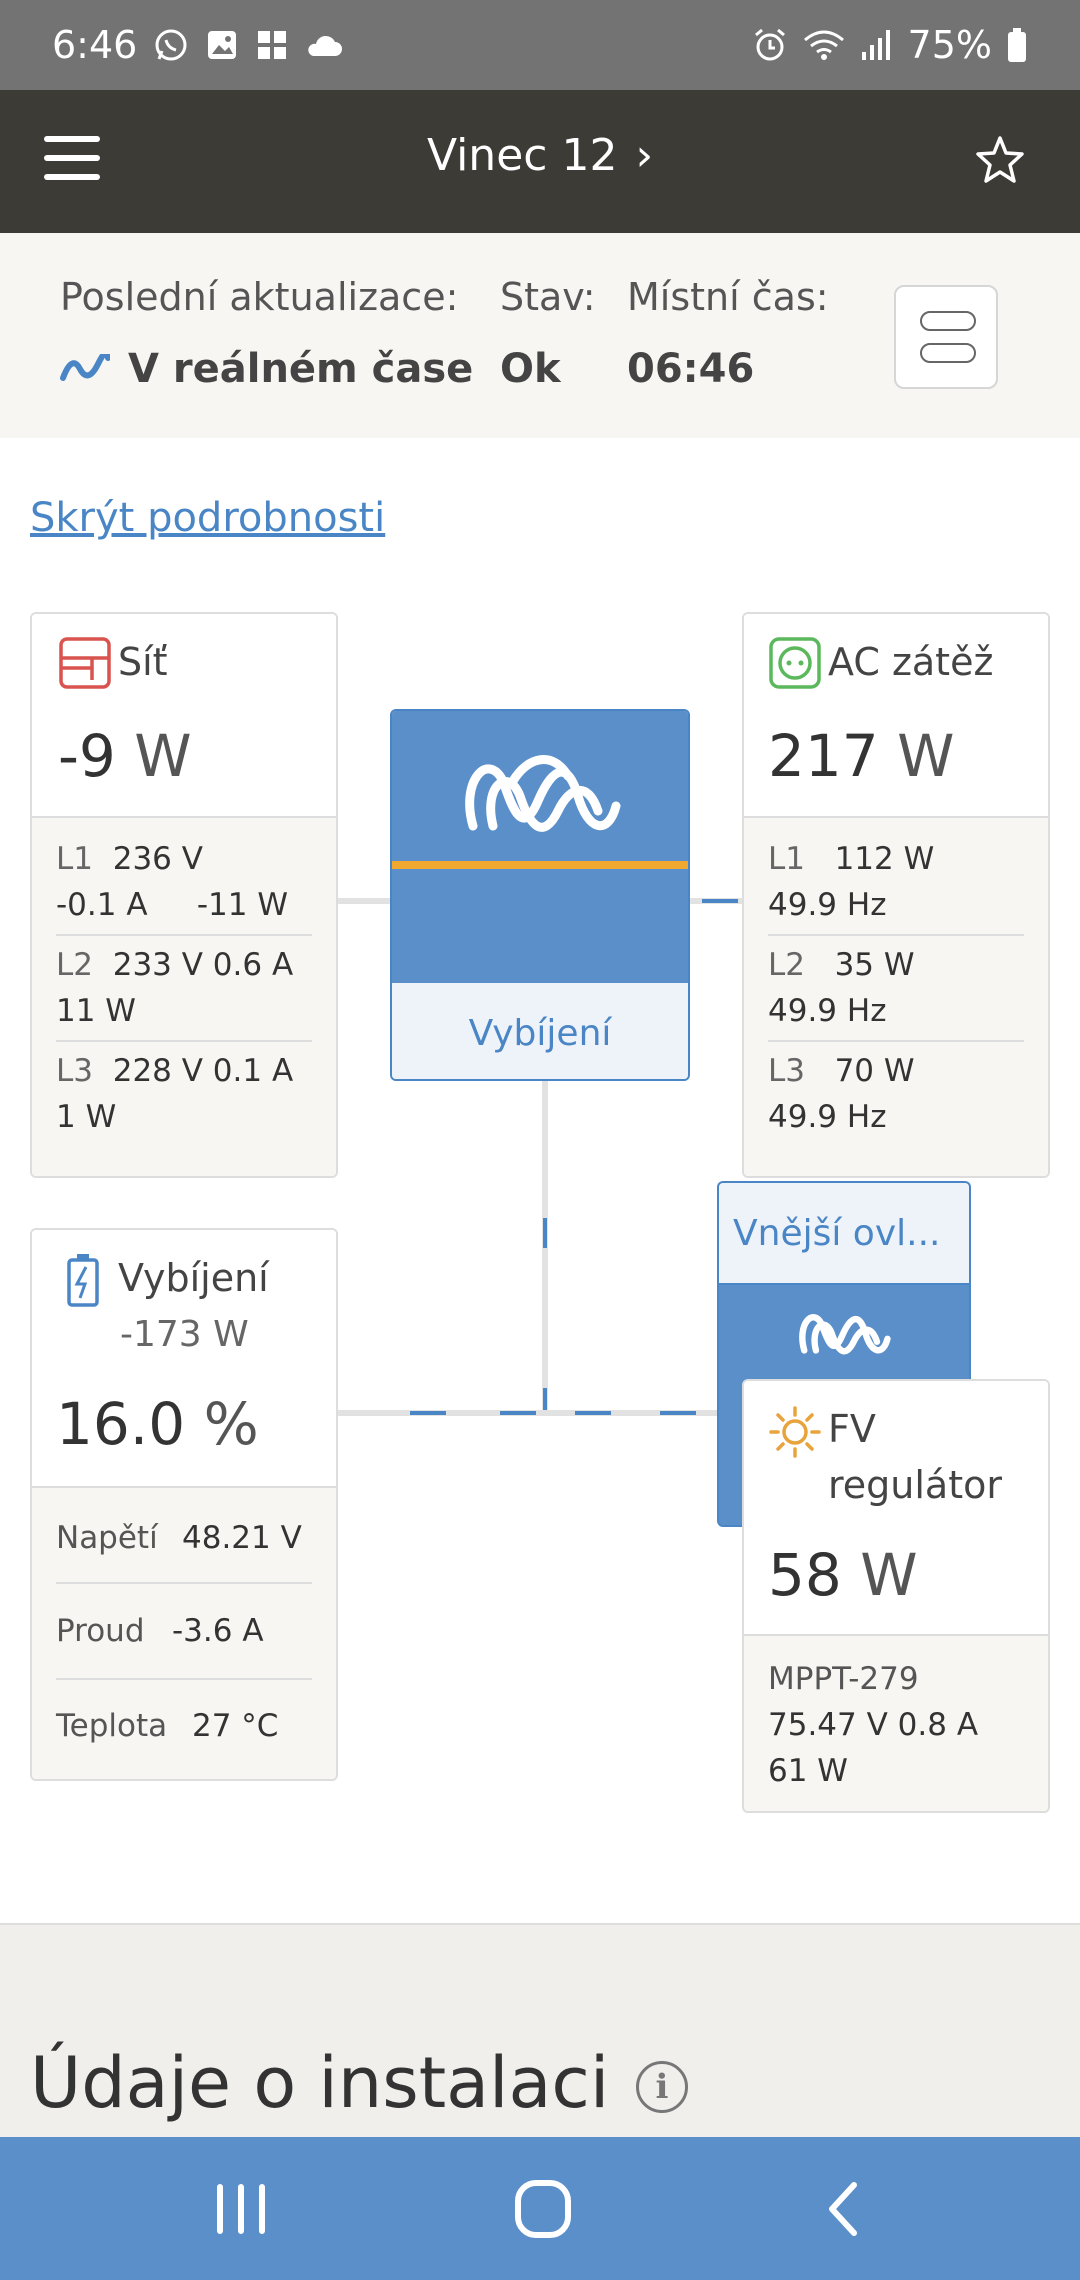 This screenshot has height=2280, width=1080. Describe the element at coordinates (143, 662) in the screenshot. I see `grid-title: Síť` at that location.